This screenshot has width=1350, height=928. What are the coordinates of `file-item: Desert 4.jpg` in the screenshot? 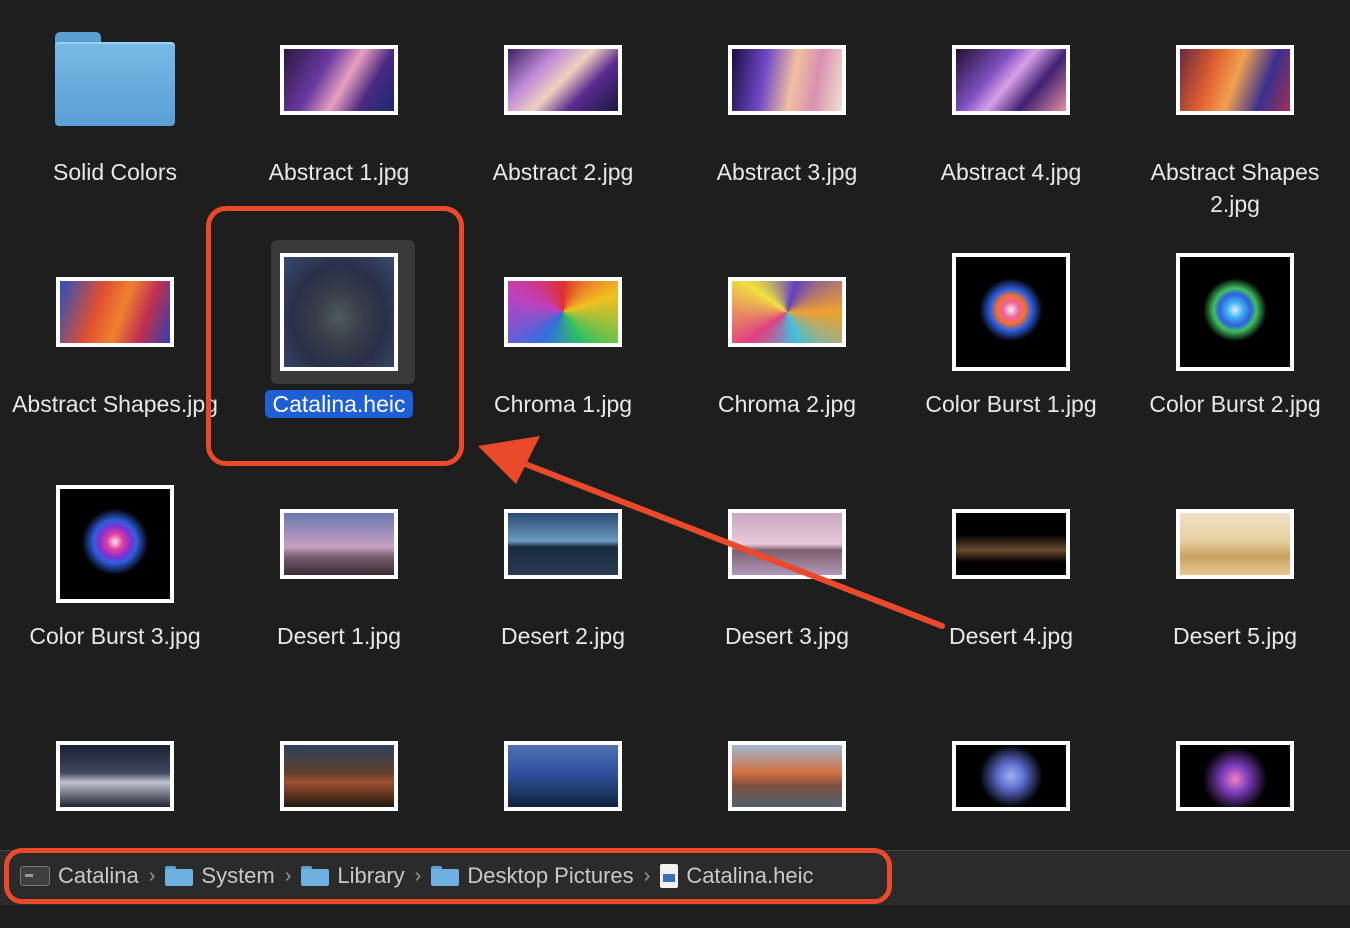 It's located at (1011, 580).